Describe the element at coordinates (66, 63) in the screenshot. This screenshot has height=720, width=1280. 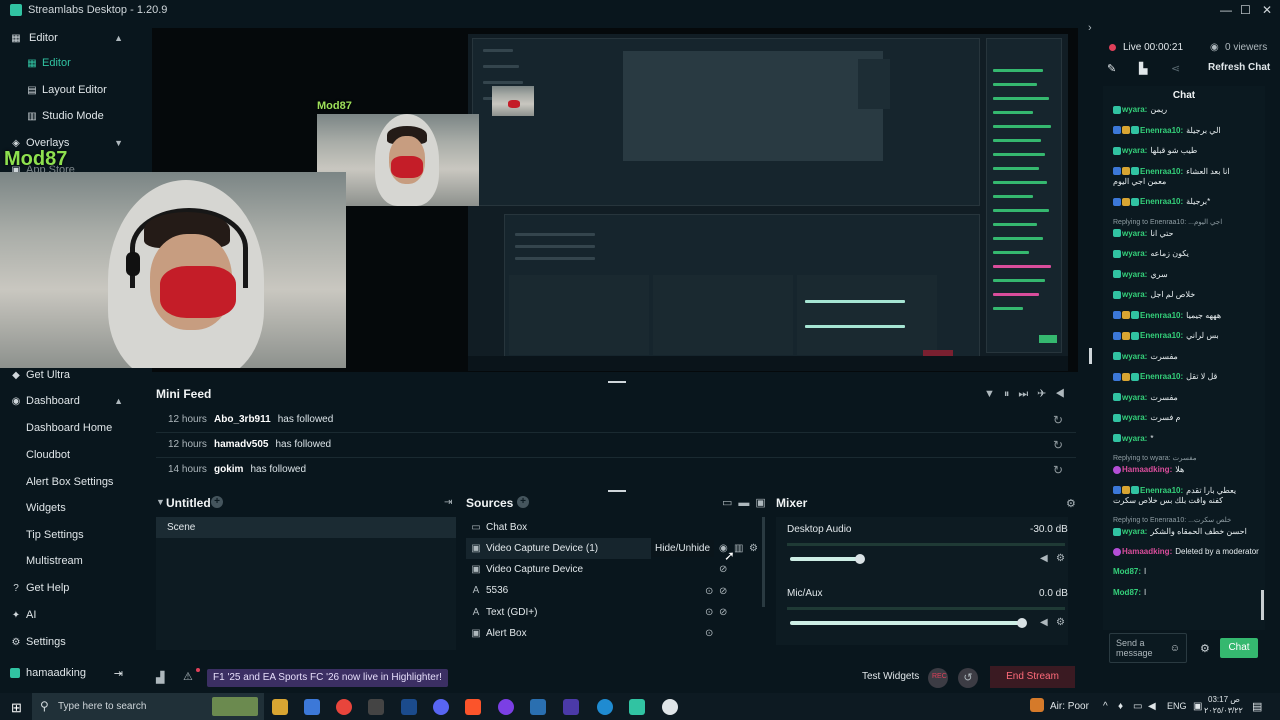
I see `sidebar-item-editor: ▦ Editor` at that location.